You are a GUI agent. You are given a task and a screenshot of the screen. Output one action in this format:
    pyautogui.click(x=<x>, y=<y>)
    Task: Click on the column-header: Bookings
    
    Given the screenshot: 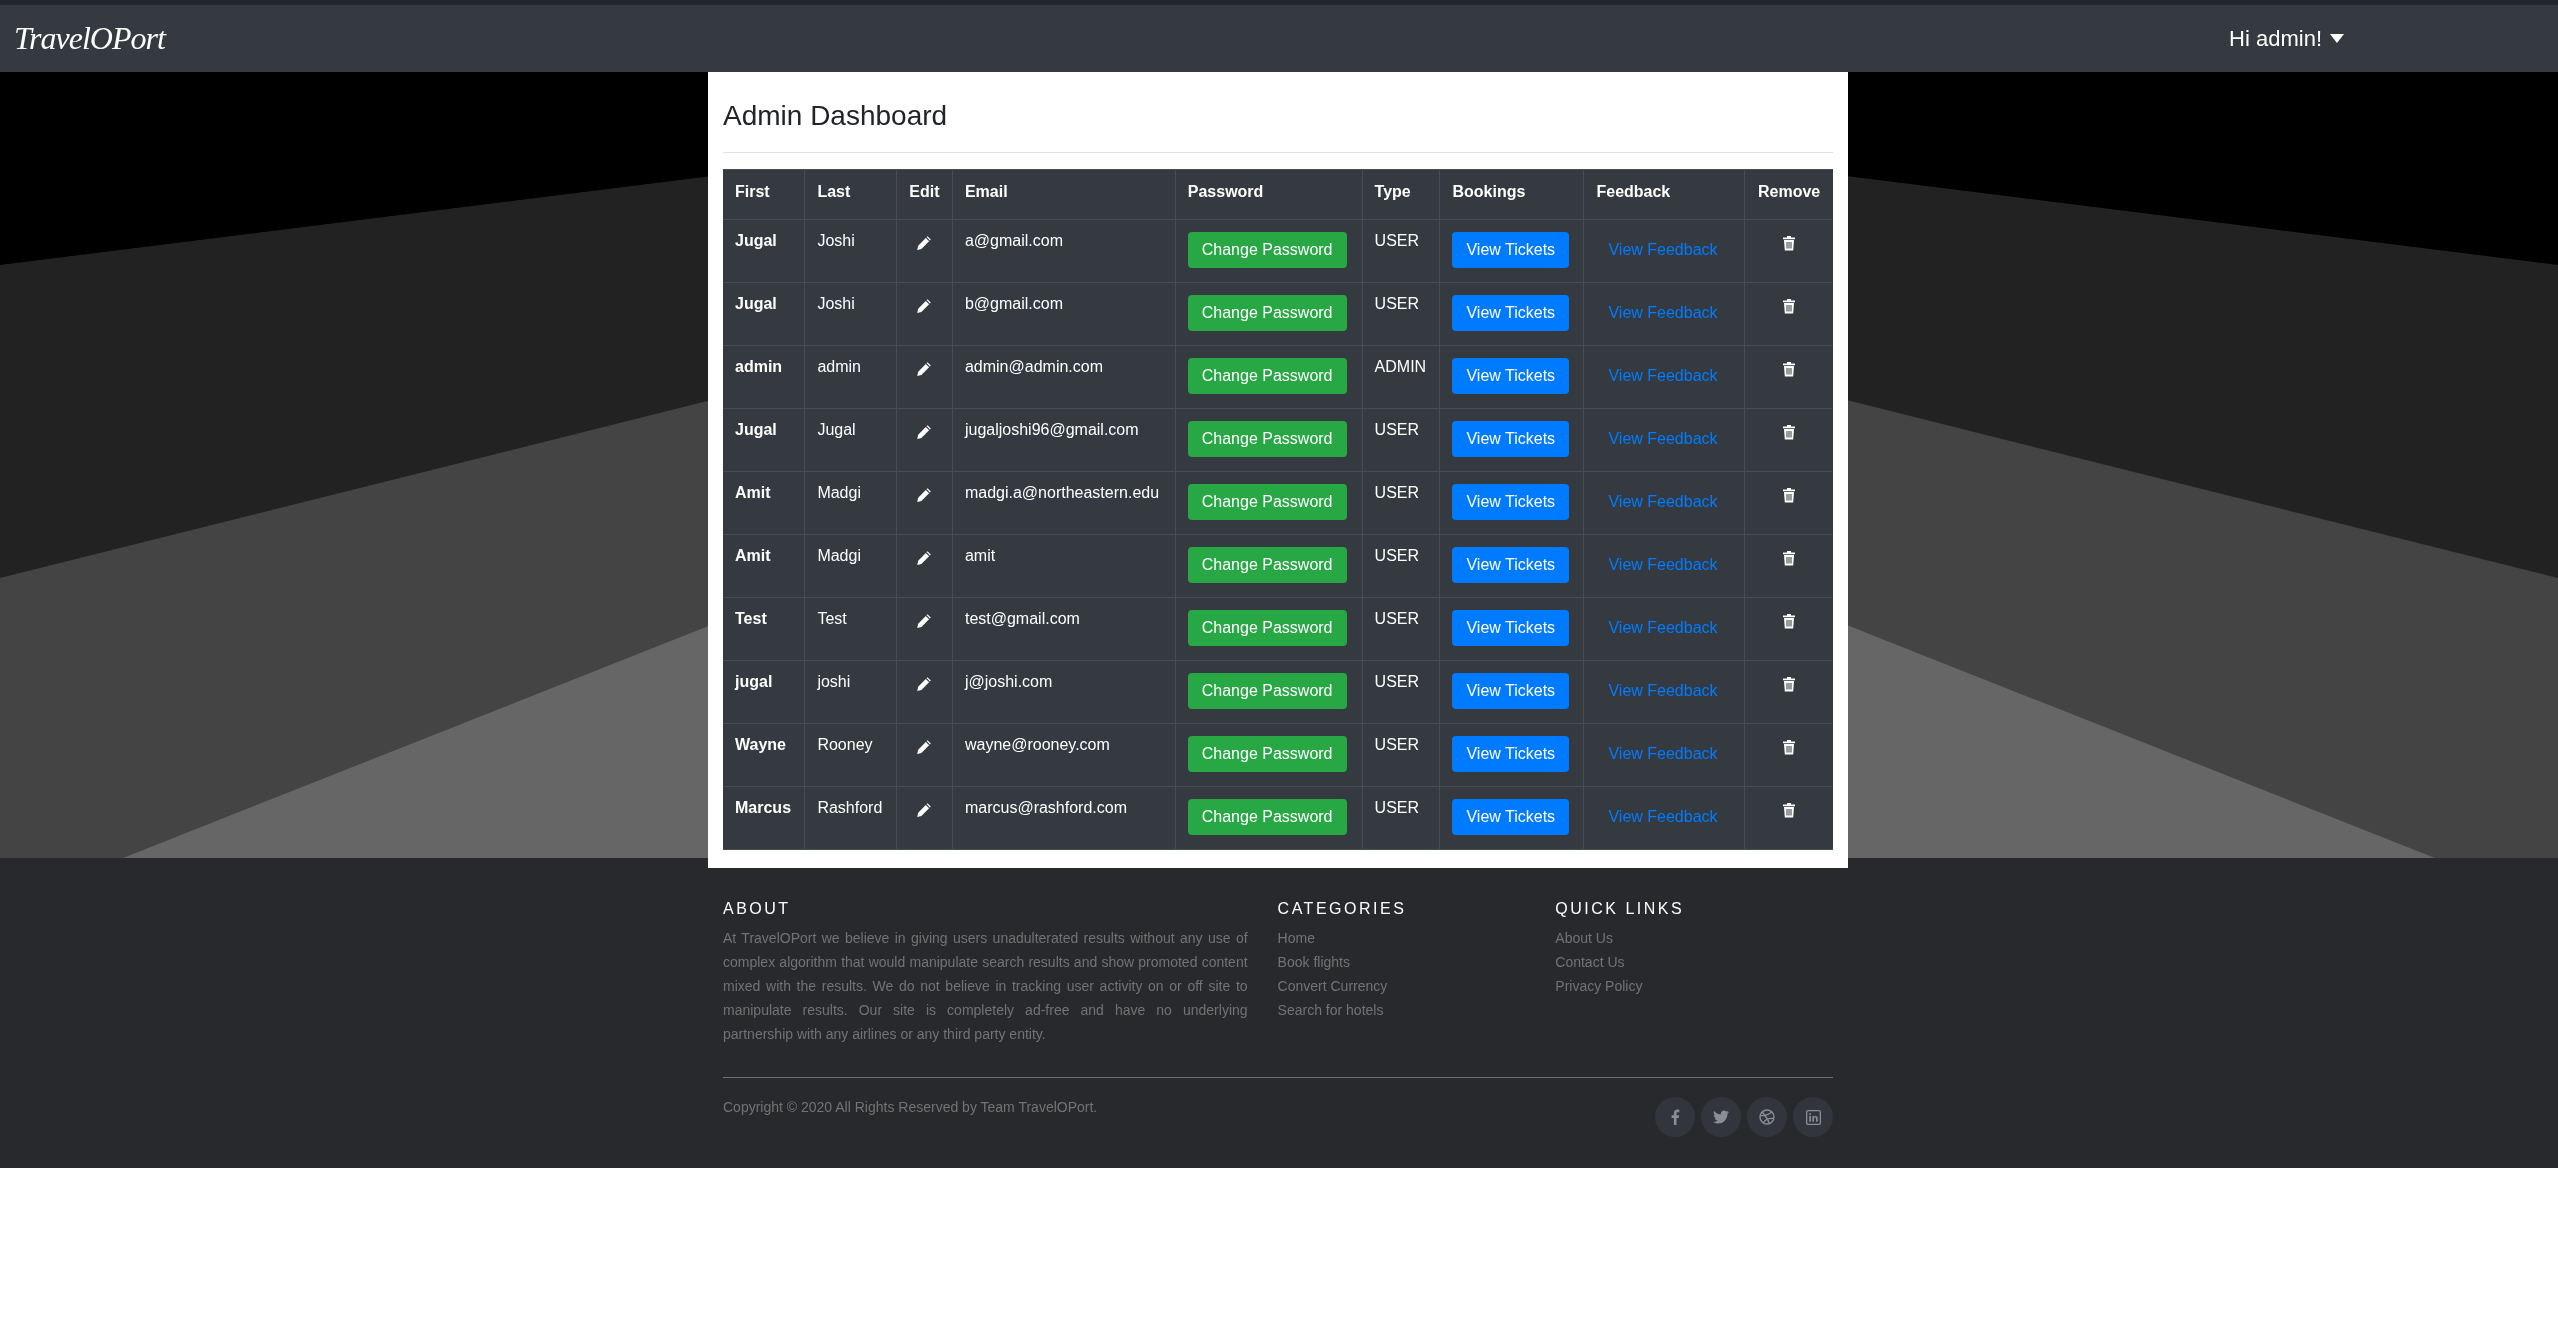 What is the action you would take?
    pyautogui.click(x=1511, y=194)
    